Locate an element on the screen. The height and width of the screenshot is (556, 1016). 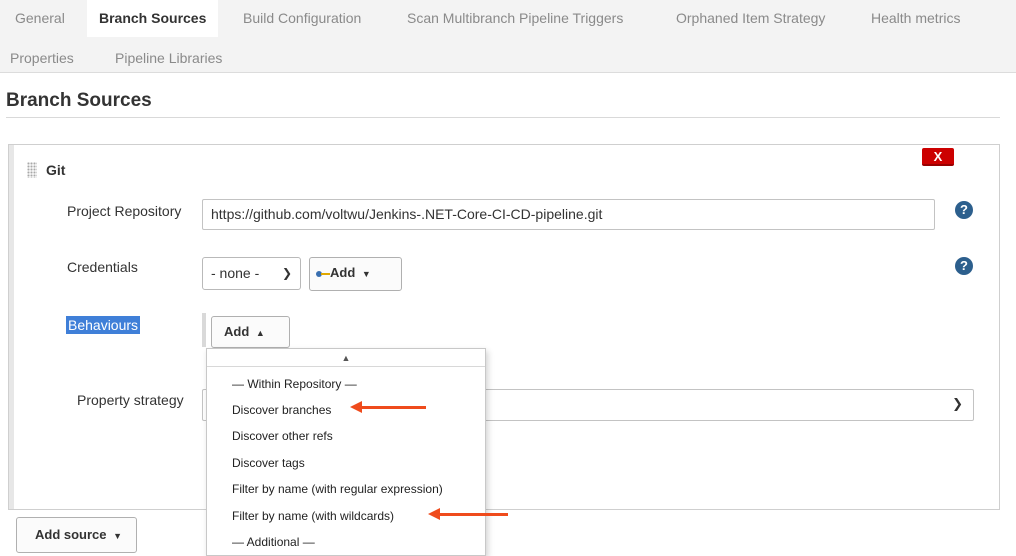
add-source-label: Add source is located at coordinates (71, 534).